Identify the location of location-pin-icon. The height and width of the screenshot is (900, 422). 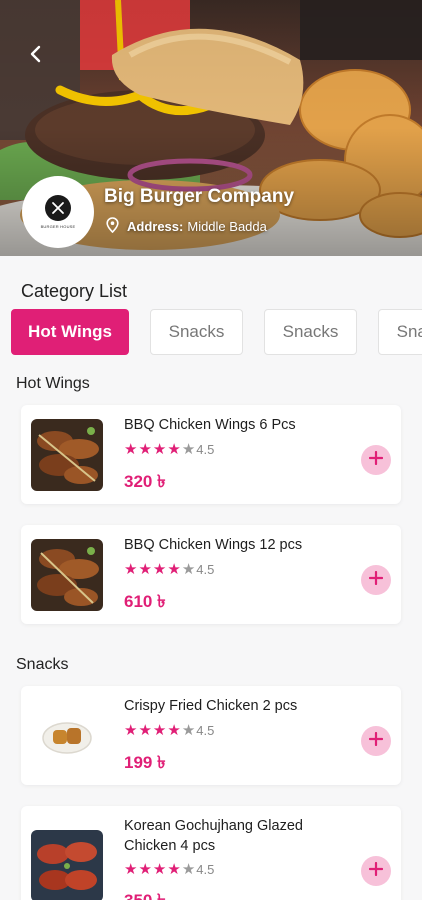
(112, 226).